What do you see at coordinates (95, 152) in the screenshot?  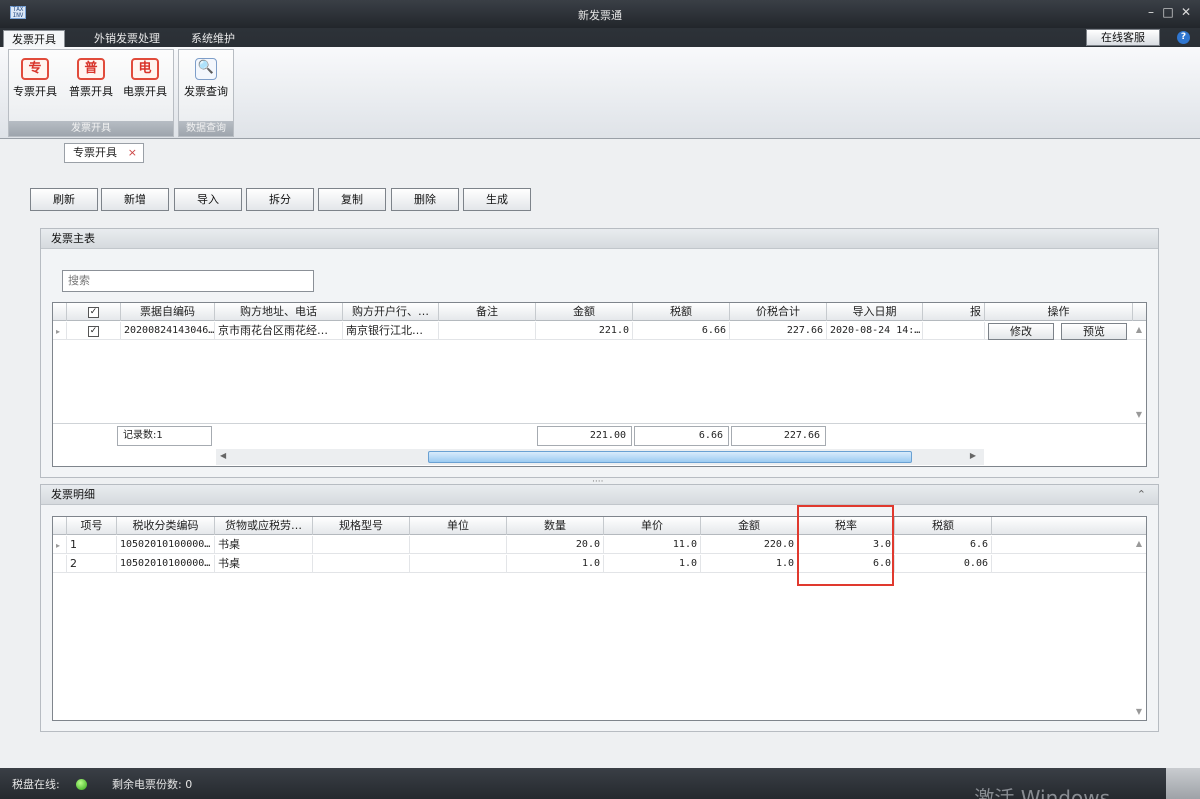 I see `doc-tab-label: 专票开具` at bounding box center [95, 152].